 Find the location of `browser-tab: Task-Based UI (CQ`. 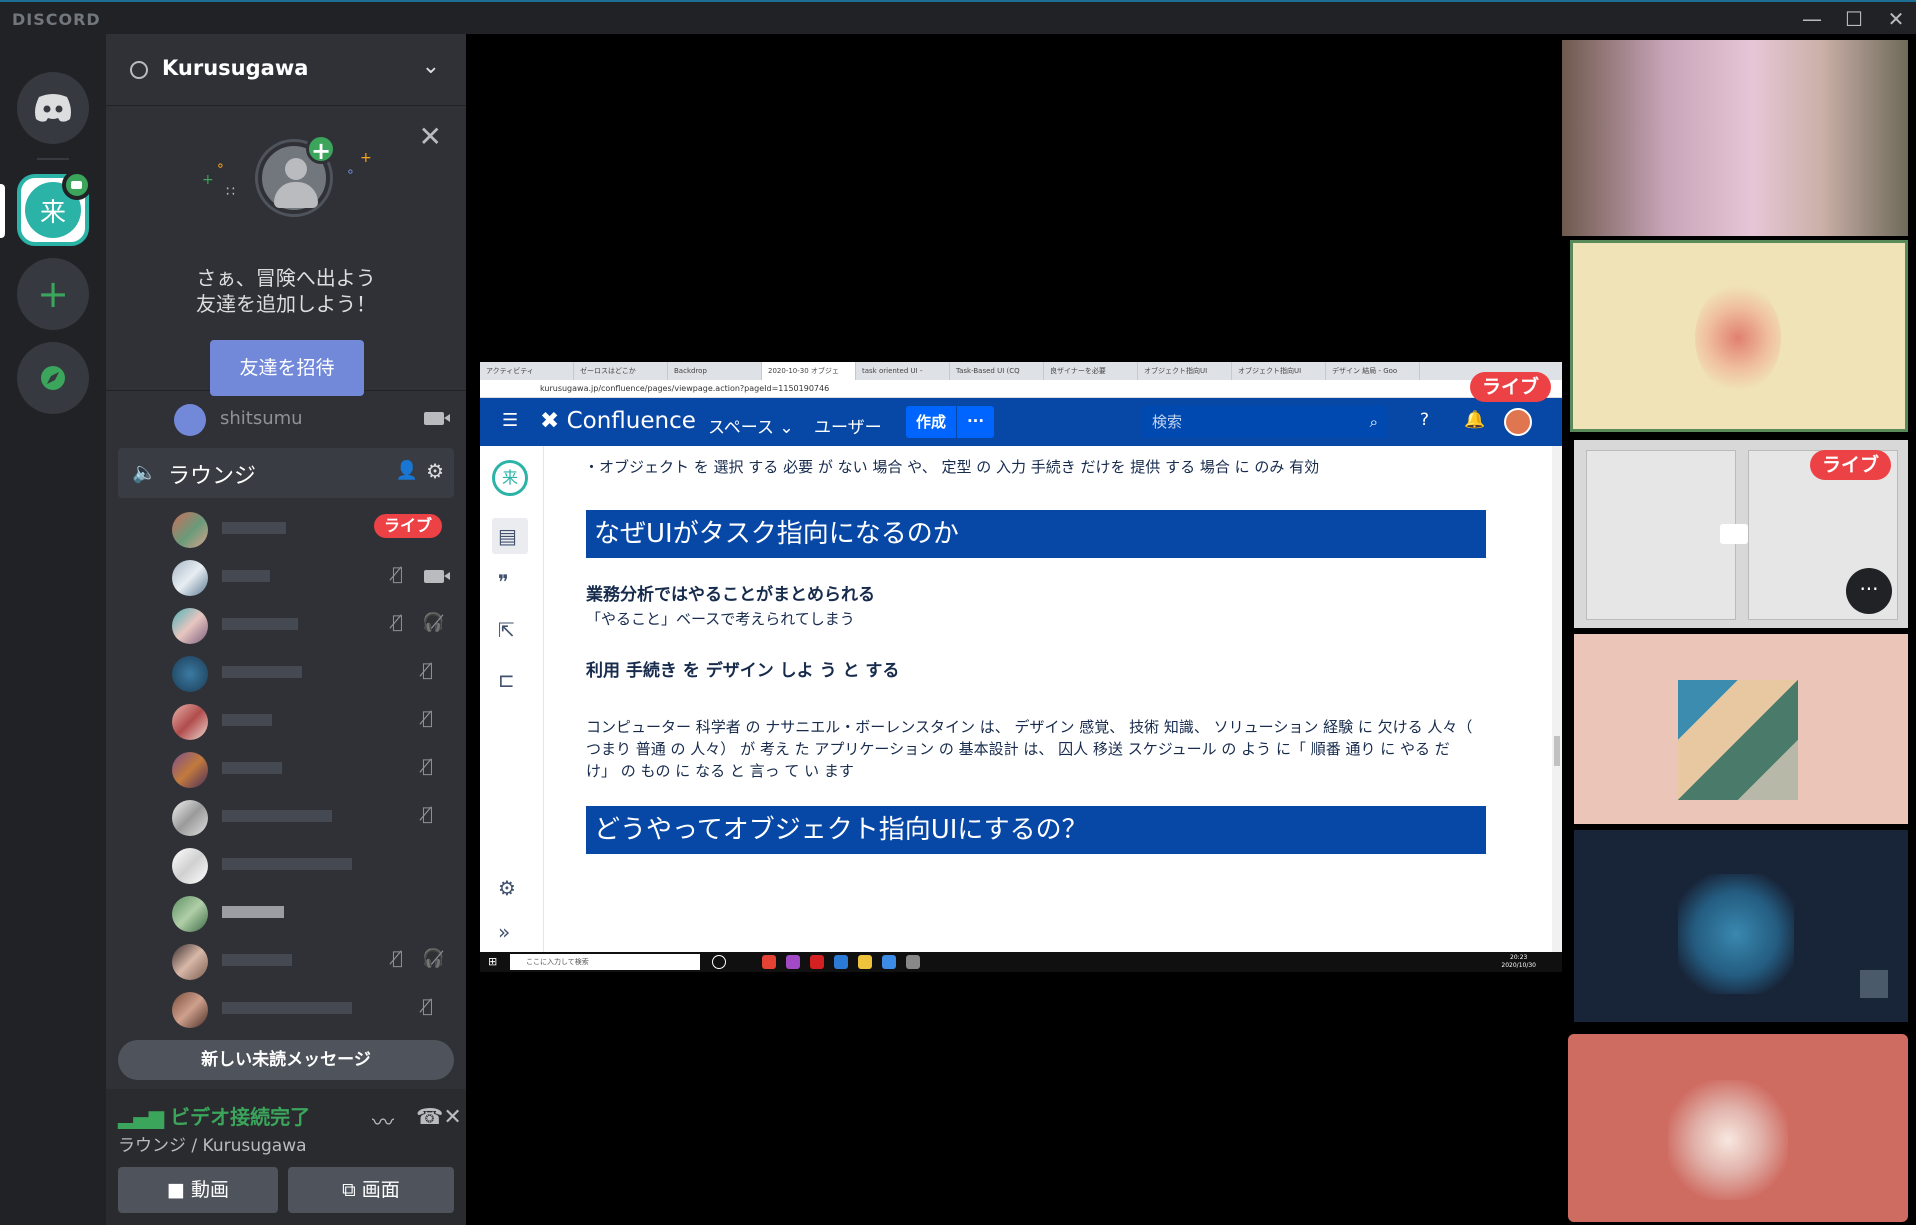

browser-tab: Task-Based UI (CQ is located at coordinates (997, 371).